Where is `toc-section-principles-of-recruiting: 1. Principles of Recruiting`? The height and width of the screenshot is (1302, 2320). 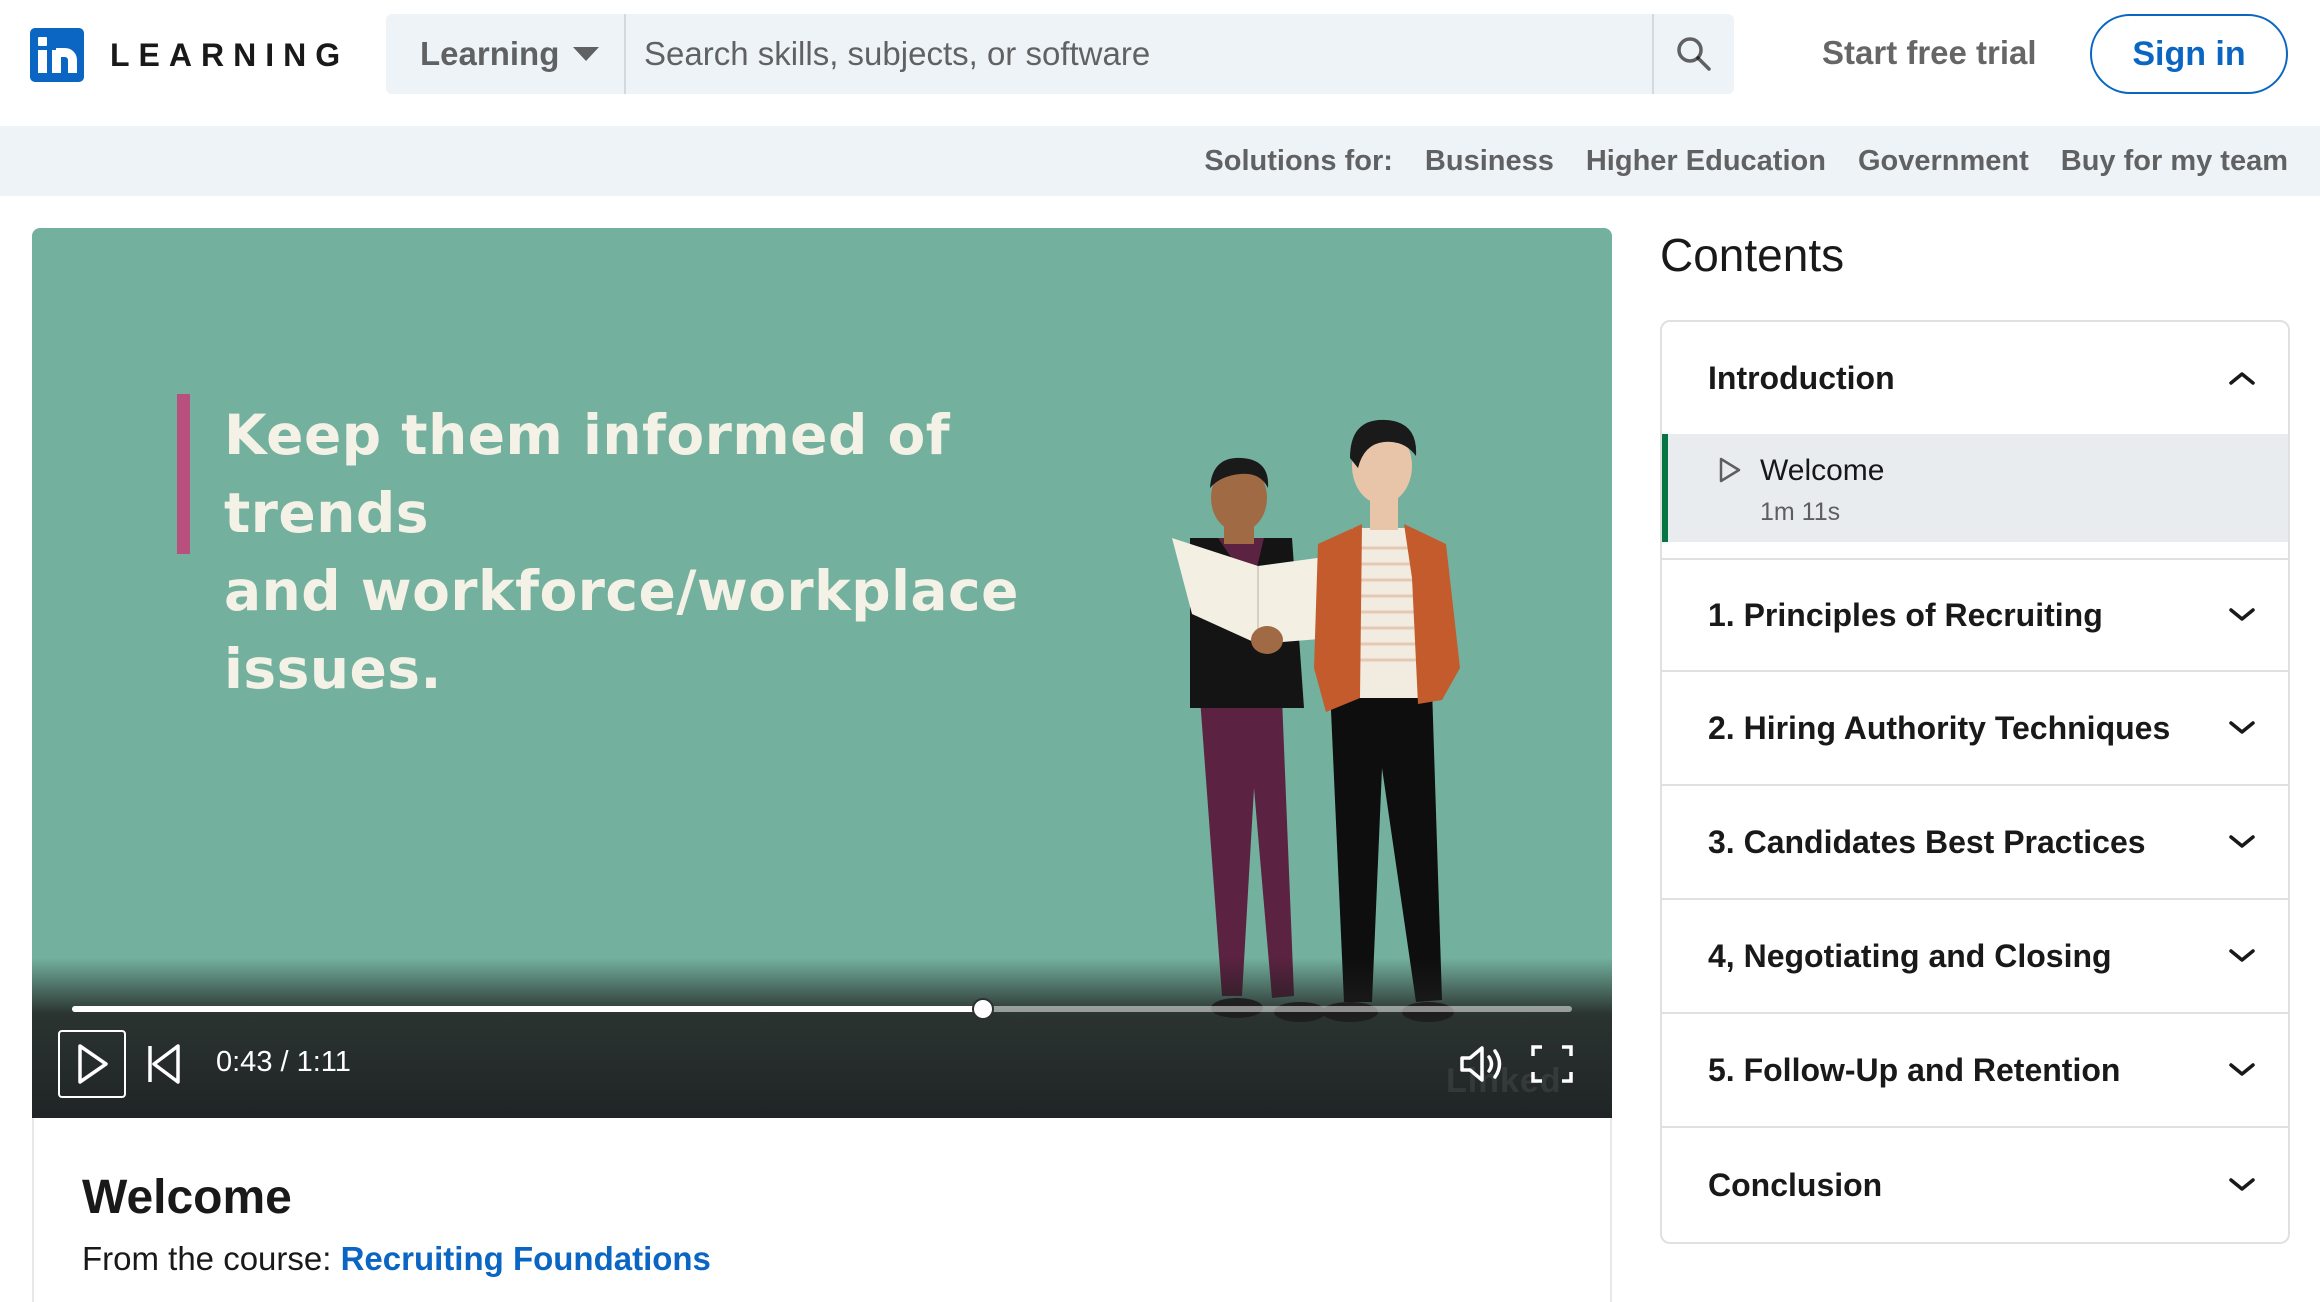
toc-section-principles-of-recruiting: 1. Principles of Recruiting is located at coordinates (1975, 615).